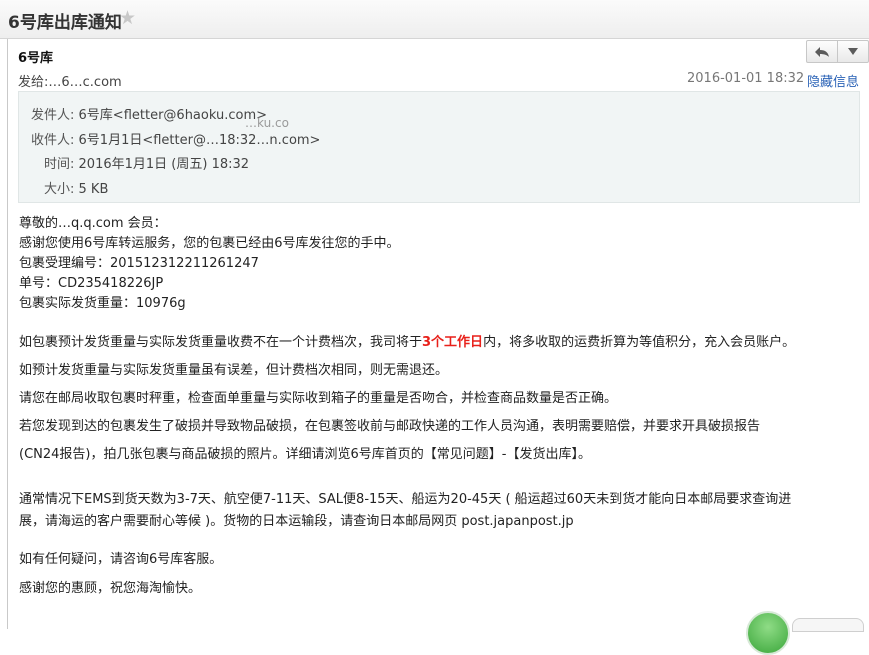 Image resolution: width=869 pixels, height=655 pixels. Describe the element at coordinates (53, 140) in the screenshot. I see `detail-to-label: 收件人:` at that location.